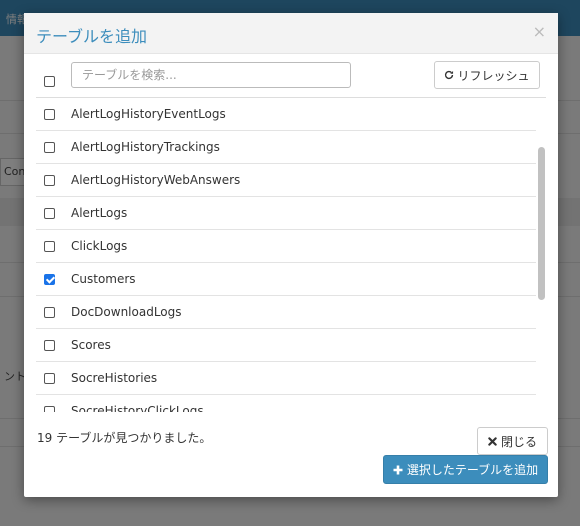  What do you see at coordinates (493, 75) in the screenshot?
I see `refresh-label: リフレッシュ` at bounding box center [493, 75].